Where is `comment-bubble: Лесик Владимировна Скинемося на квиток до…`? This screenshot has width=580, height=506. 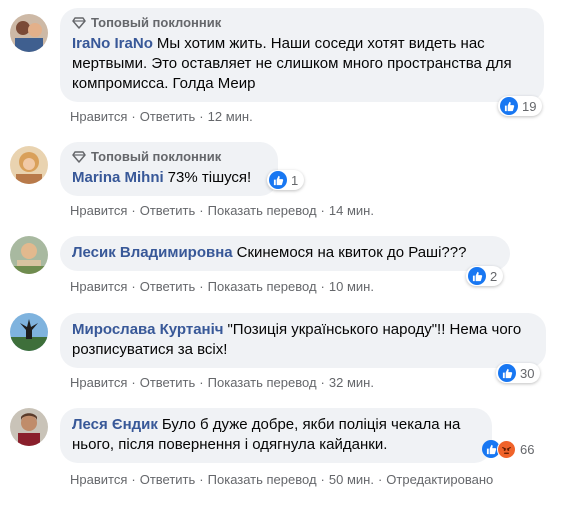
comment-bubble: Лесик Владимировна Скинемося на квиток до… is located at coordinates (285, 253).